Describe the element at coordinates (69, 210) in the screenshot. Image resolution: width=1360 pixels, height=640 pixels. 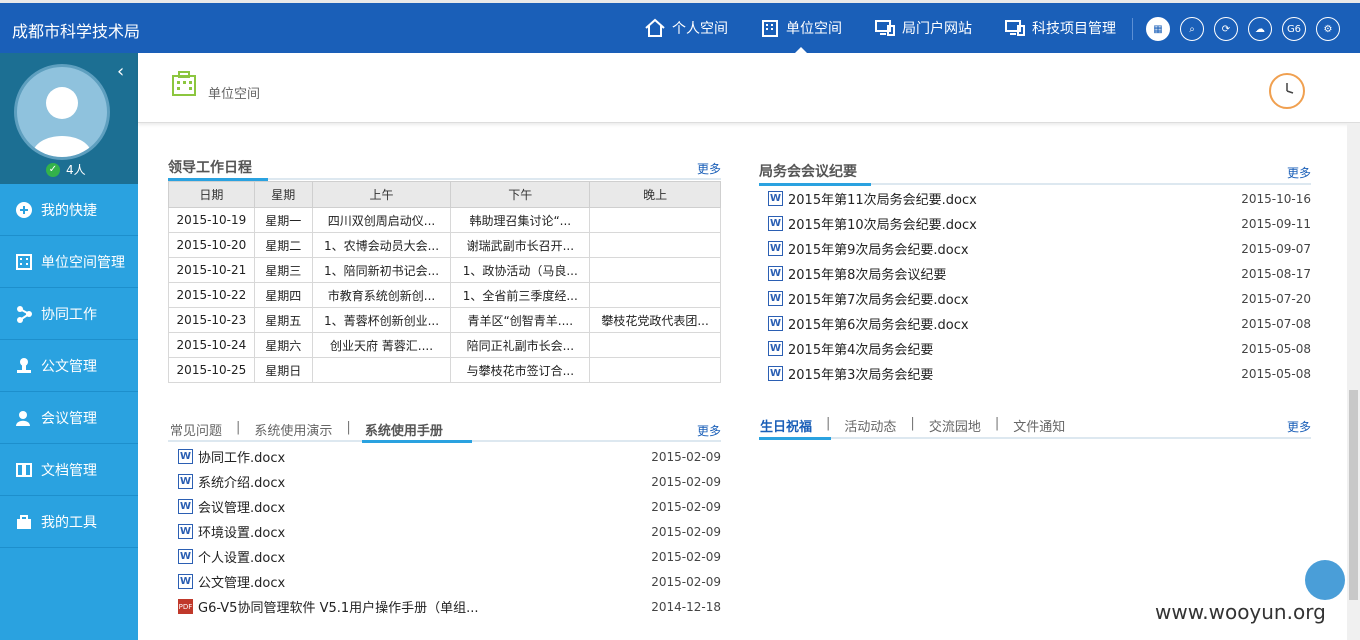
I see `sidebar-item-shortcuts: 我的快捷` at that location.